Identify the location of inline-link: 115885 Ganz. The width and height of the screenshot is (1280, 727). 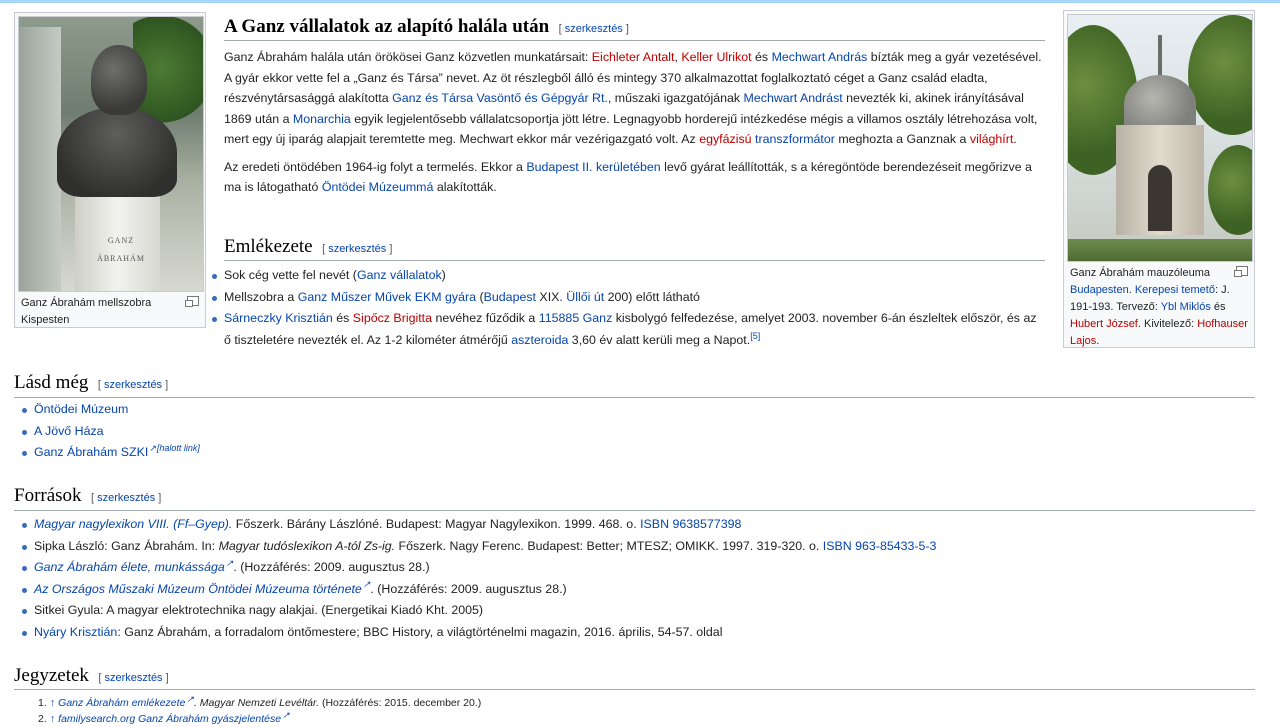
(575, 318).